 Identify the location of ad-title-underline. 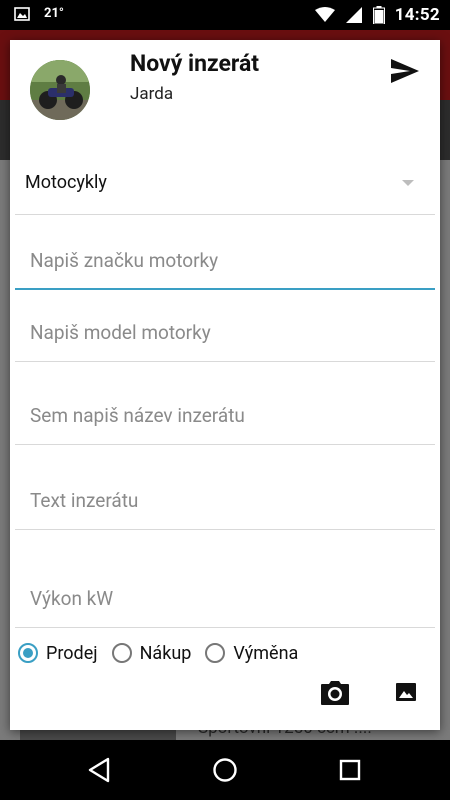
(225, 444).